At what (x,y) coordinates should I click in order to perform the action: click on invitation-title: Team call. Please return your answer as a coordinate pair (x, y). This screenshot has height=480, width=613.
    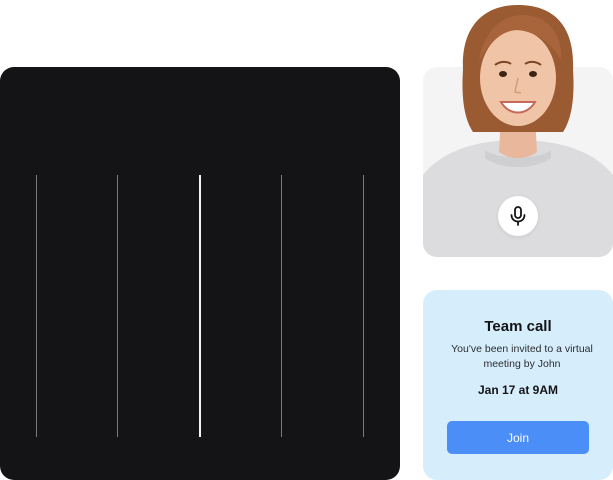
    Looking at the image, I should click on (518, 326).